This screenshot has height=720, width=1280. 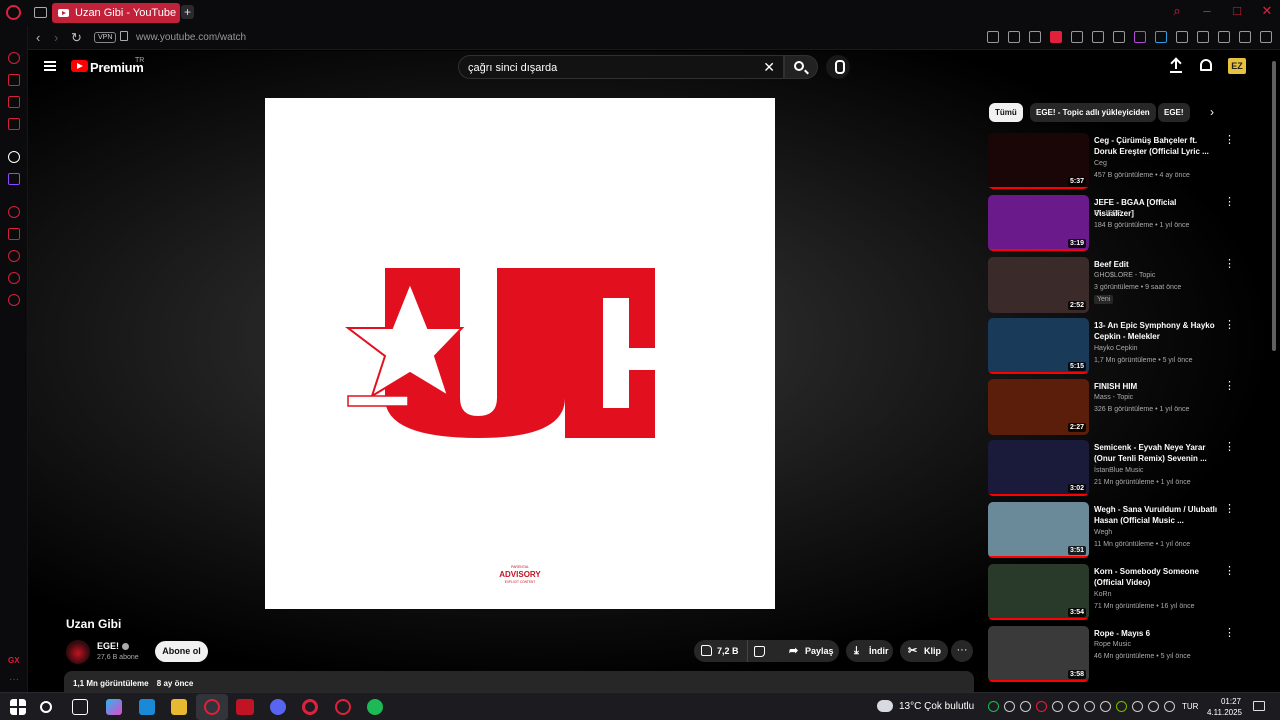 I want to click on rec-thumbnail: 3:58, so click(x=1038, y=654).